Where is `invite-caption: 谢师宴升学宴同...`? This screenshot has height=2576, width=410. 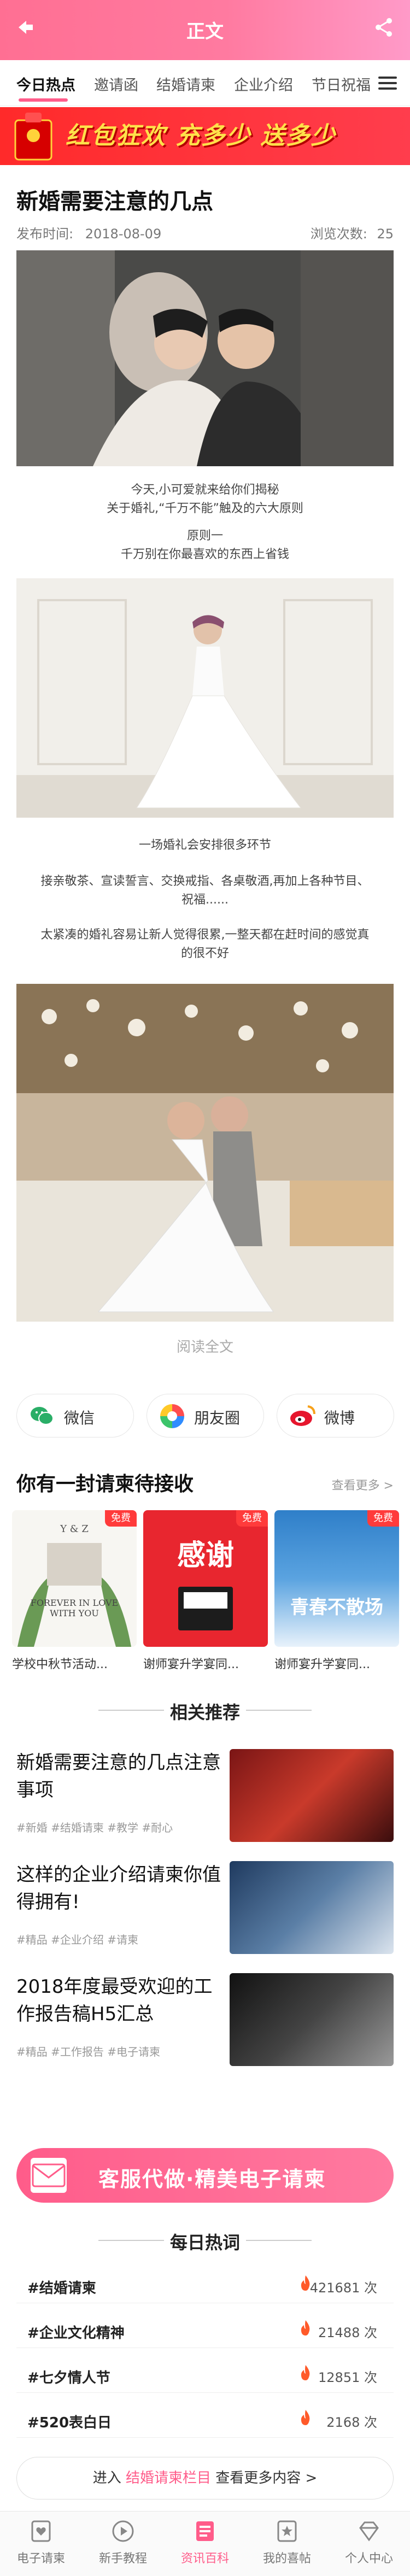 invite-caption: 谢师宴升学宴同... is located at coordinates (191, 1664).